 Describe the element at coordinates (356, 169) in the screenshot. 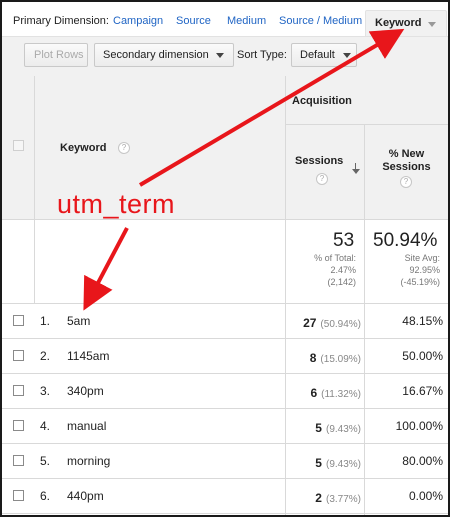

I see `sort-descending-icon` at that location.